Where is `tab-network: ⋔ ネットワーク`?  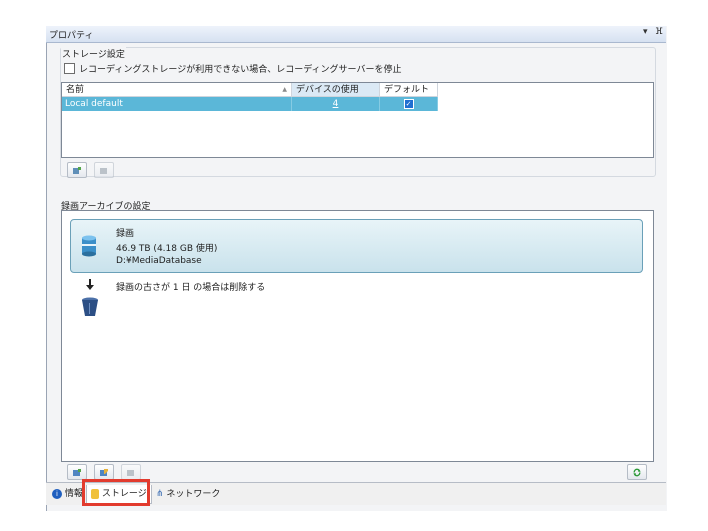 tab-network: ⋔ ネットワーク is located at coordinates (188, 494).